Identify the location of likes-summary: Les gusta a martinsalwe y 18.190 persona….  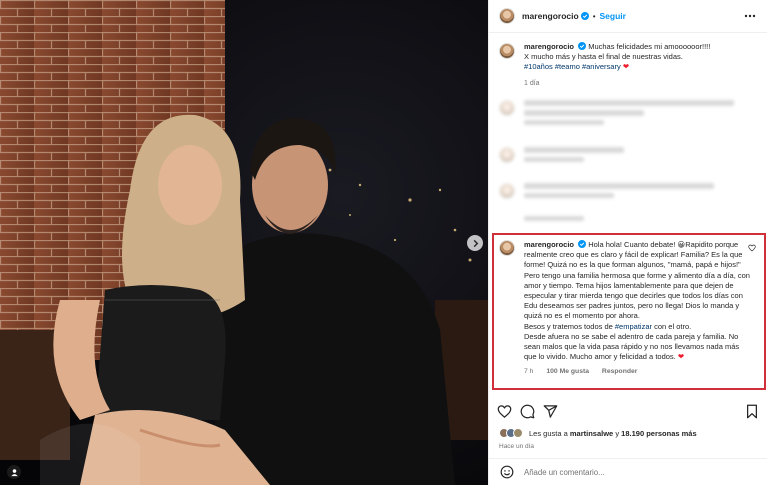
(598, 433).